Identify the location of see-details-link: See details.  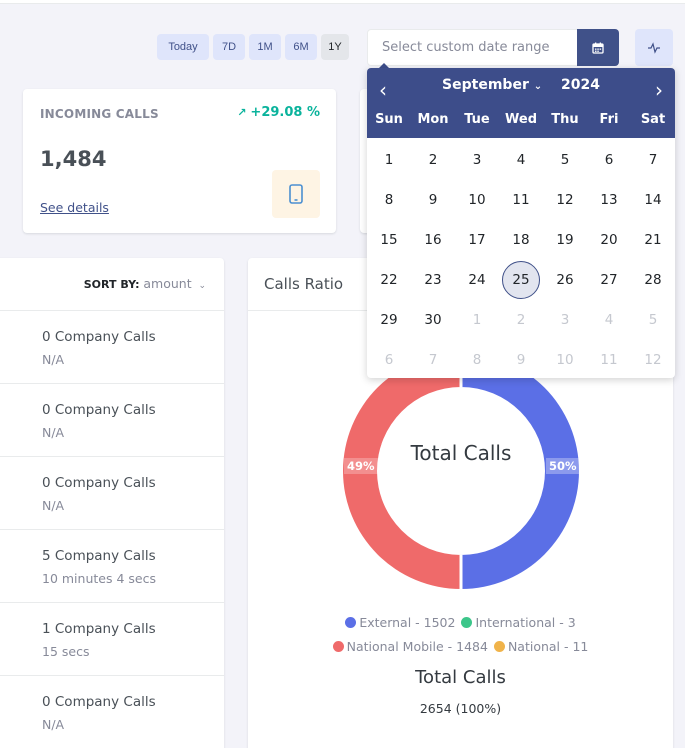
(74, 207).